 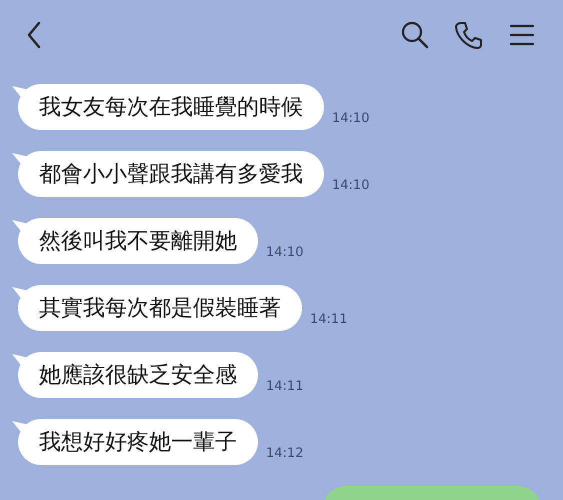 I want to click on back-icon, so click(x=34, y=35).